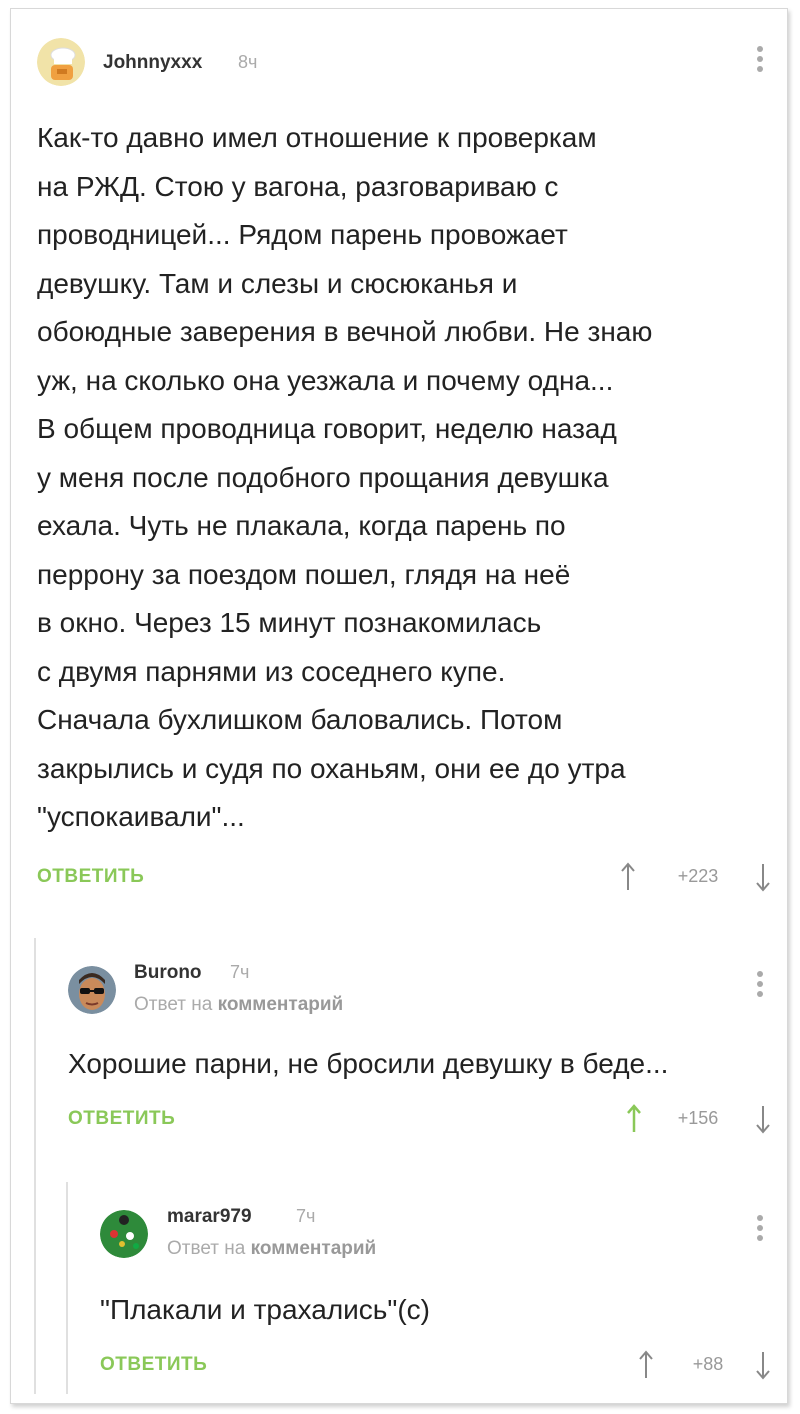 The image size is (800, 1414). What do you see at coordinates (271, 671) in the screenshot?
I see `text-line: с двумя парнями из соседнего купе.` at bounding box center [271, 671].